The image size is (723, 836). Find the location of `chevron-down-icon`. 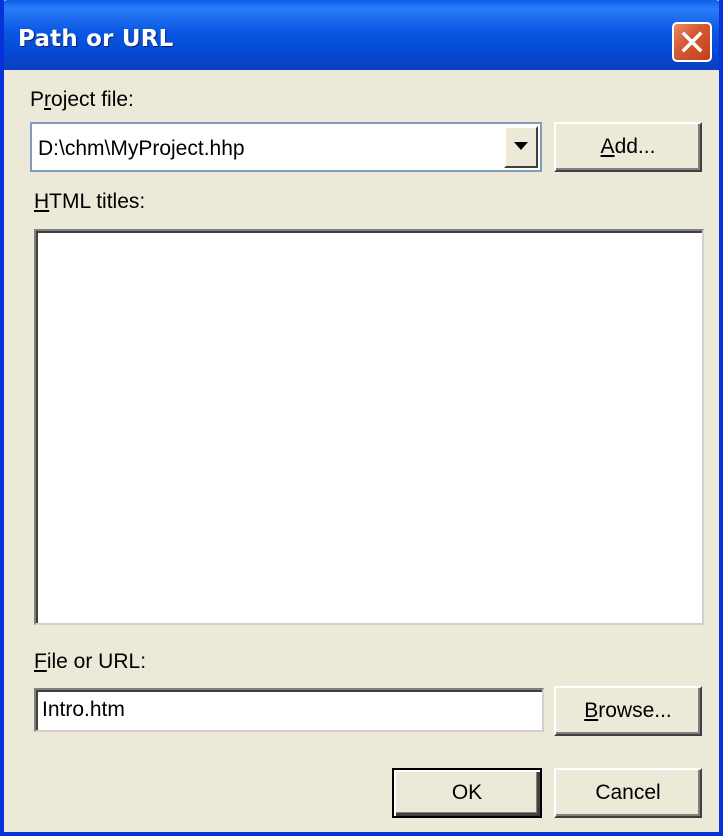

chevron-down-icon is located at coordinates (521, 146).